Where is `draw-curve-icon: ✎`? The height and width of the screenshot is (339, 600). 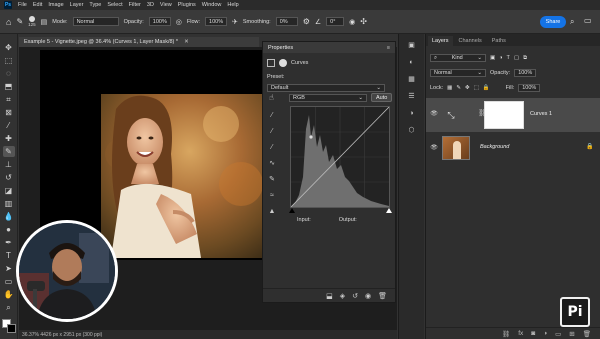
draw-curve-icon: ✎ is located at coordinates (272, 179).